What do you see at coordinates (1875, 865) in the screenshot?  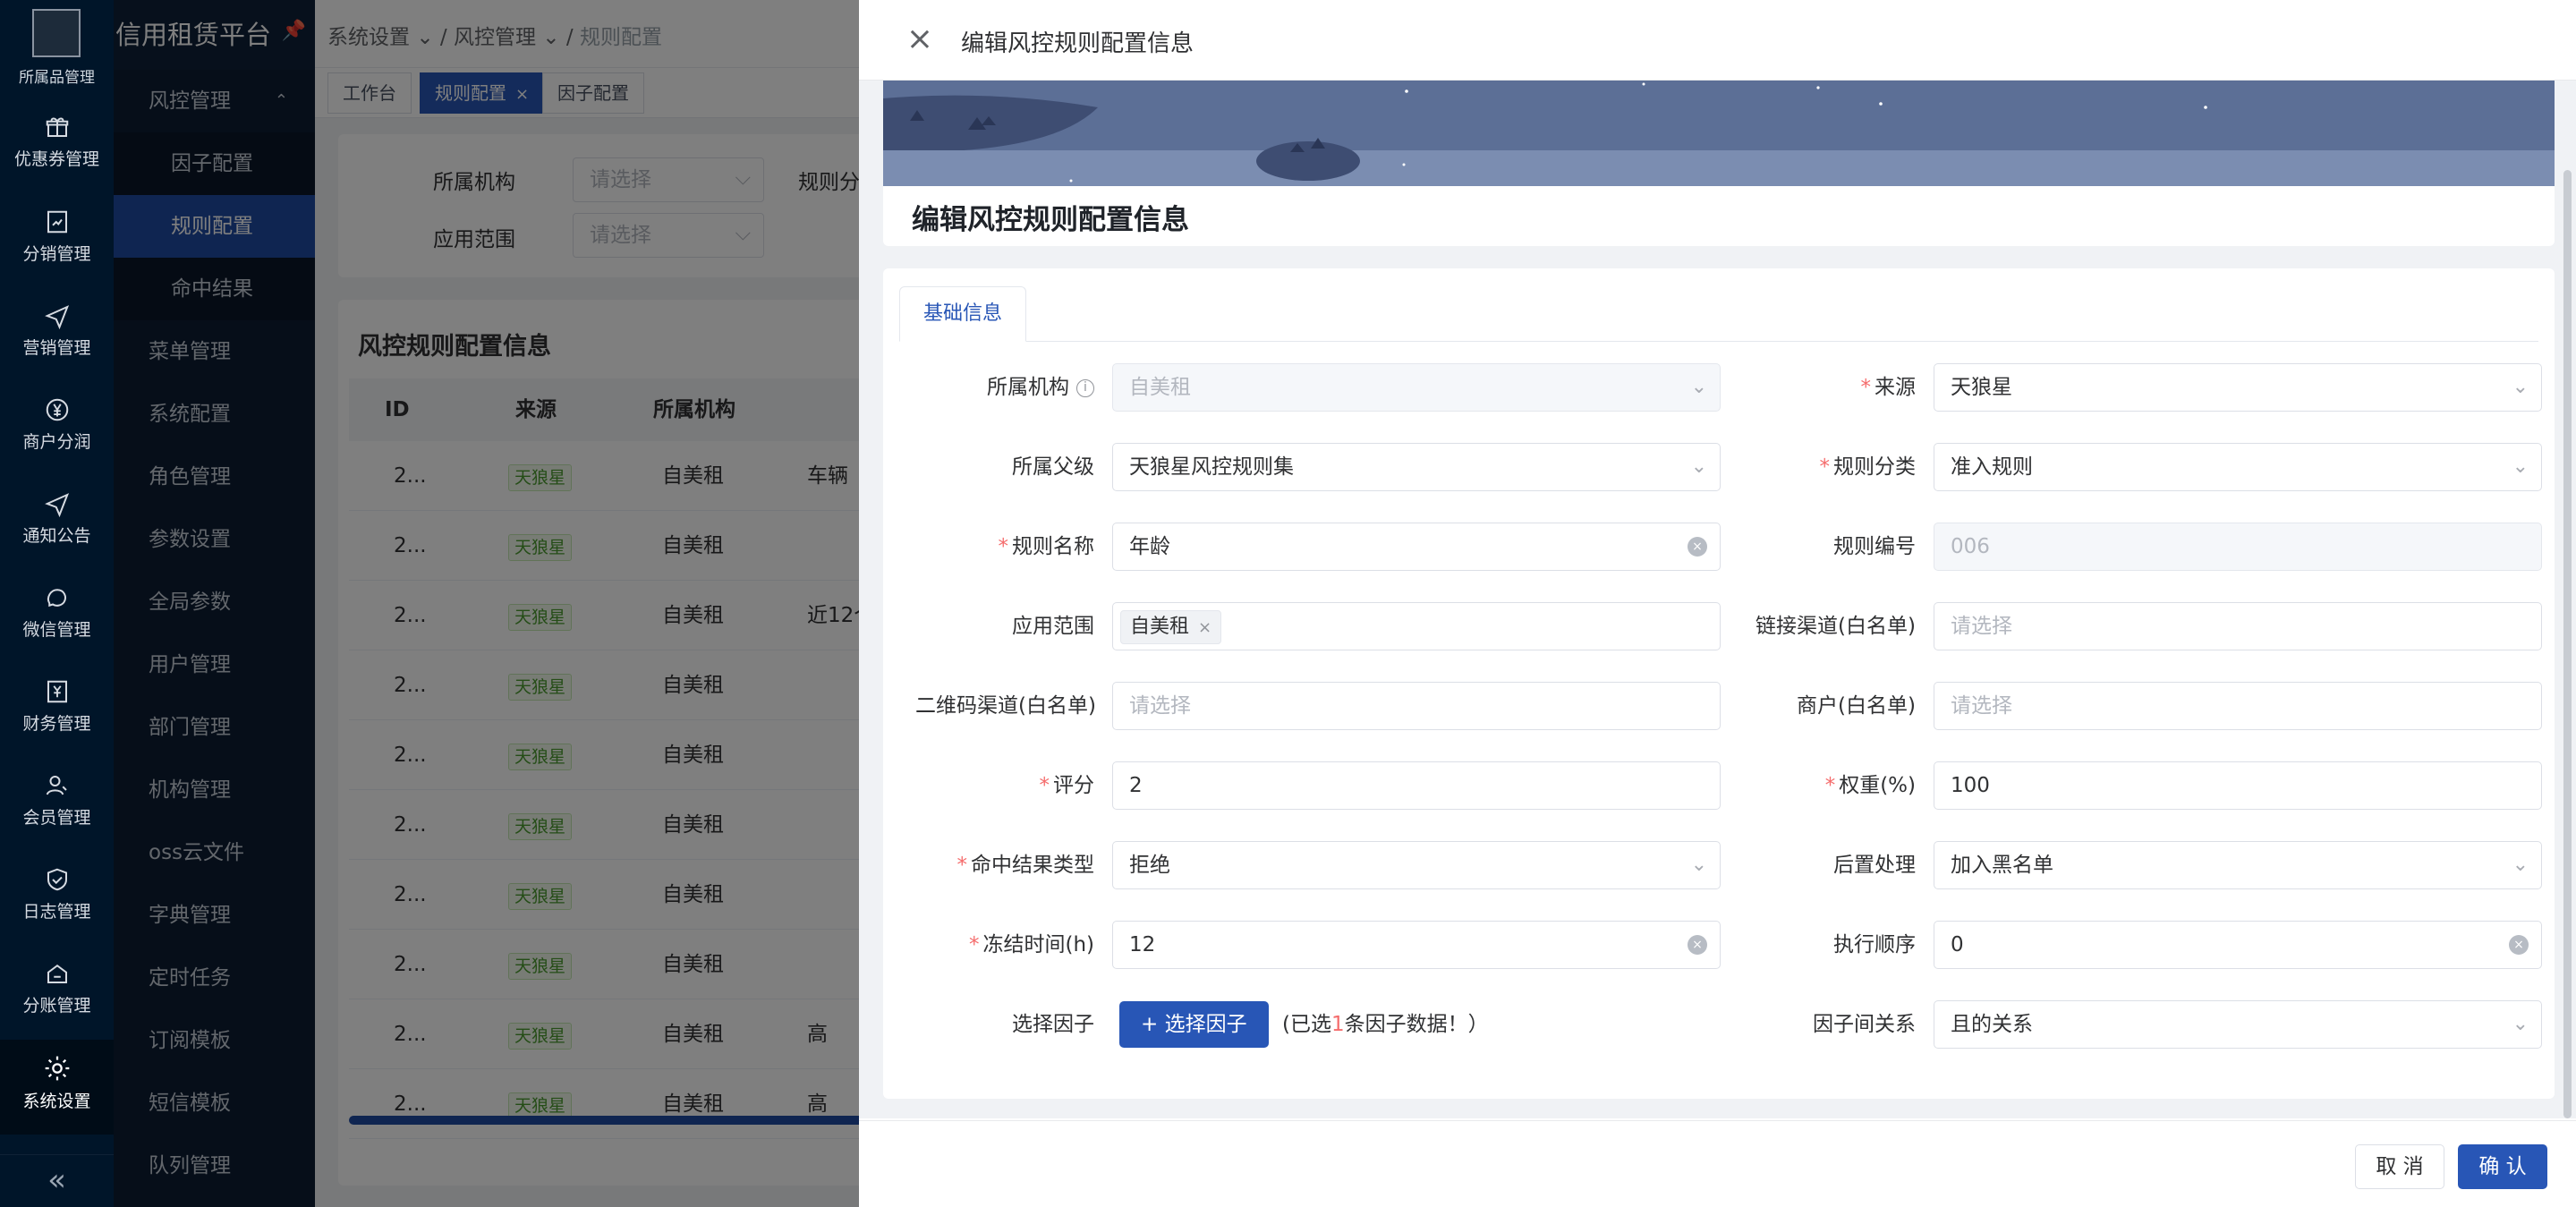 I see `post-process-label-text: 后置处理` at bounding box center [1875, 865].